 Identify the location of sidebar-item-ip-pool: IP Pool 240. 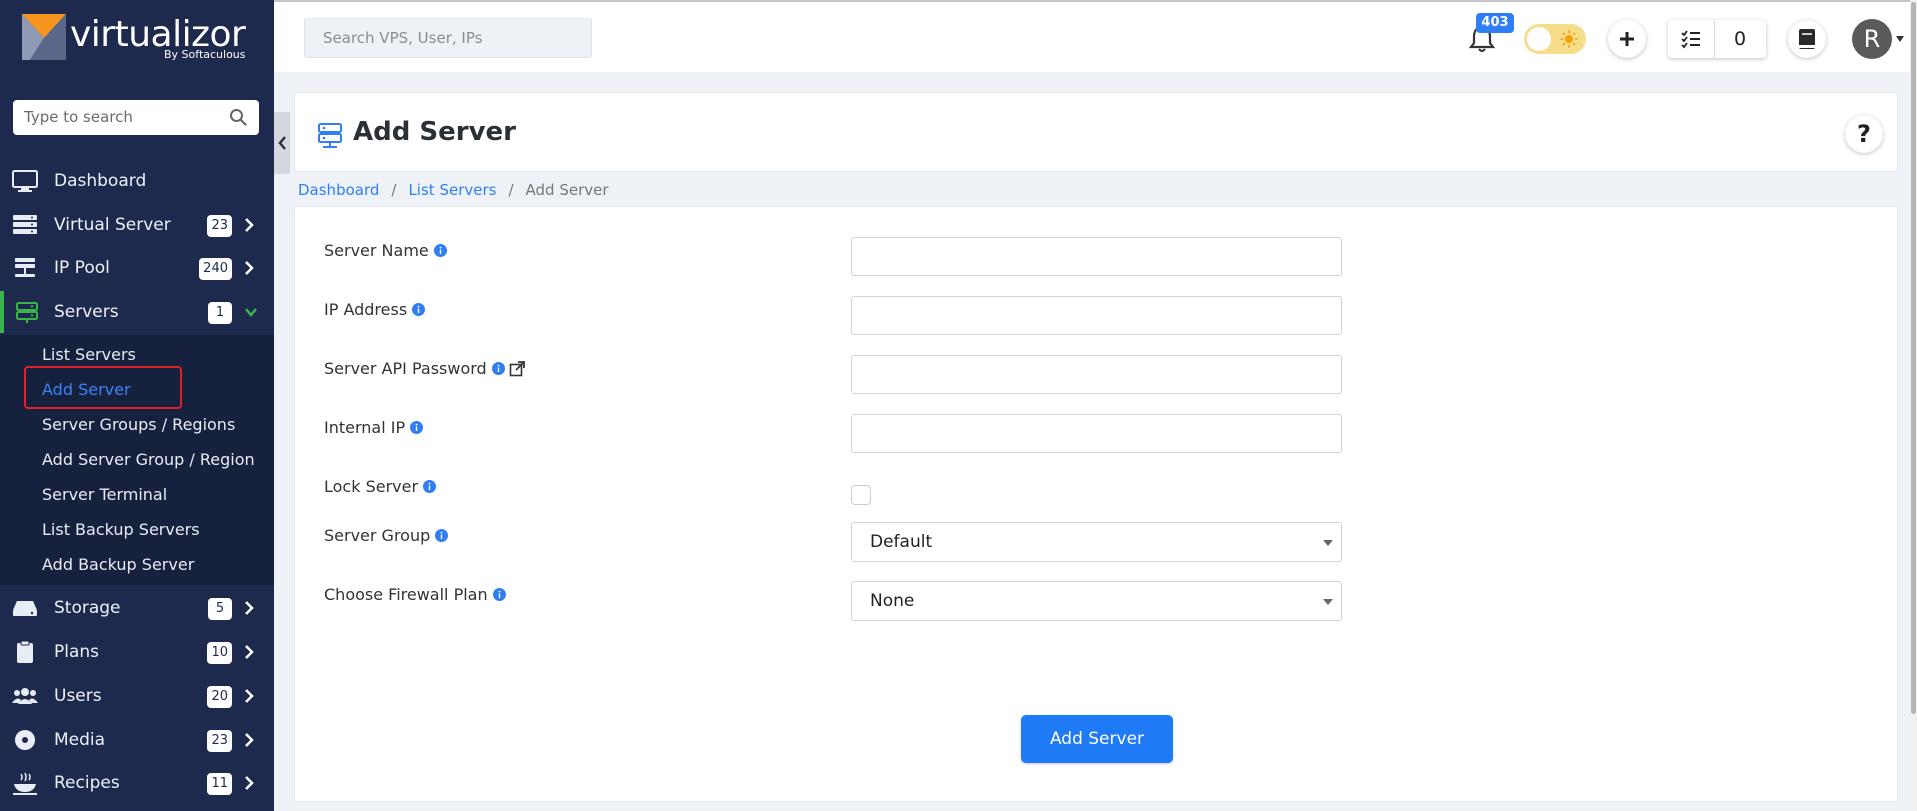
(137, 268).